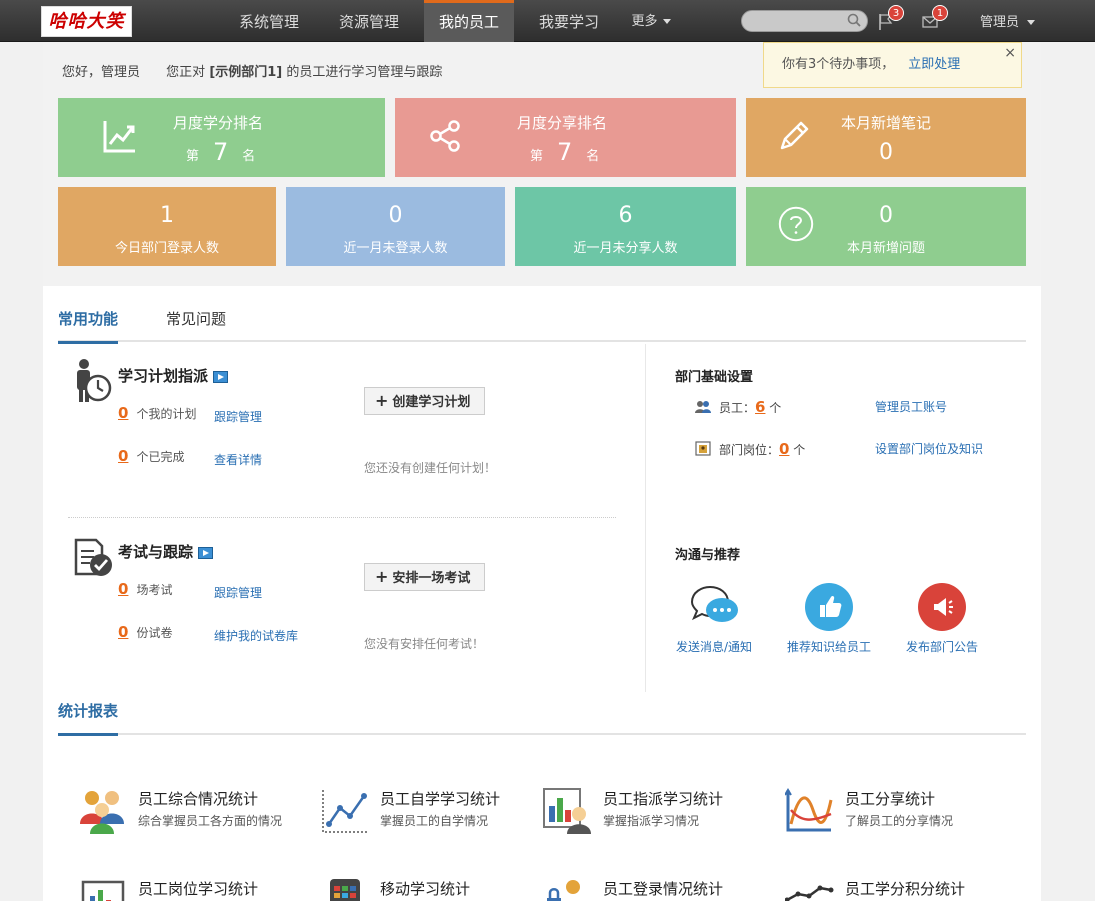 This screenshot has height=901, width=1095. What do you see at coordinates (256, 635) in the screenshot?
I see `paper-library-link: 维护我的试卷库` at bounding box center [256, 635].